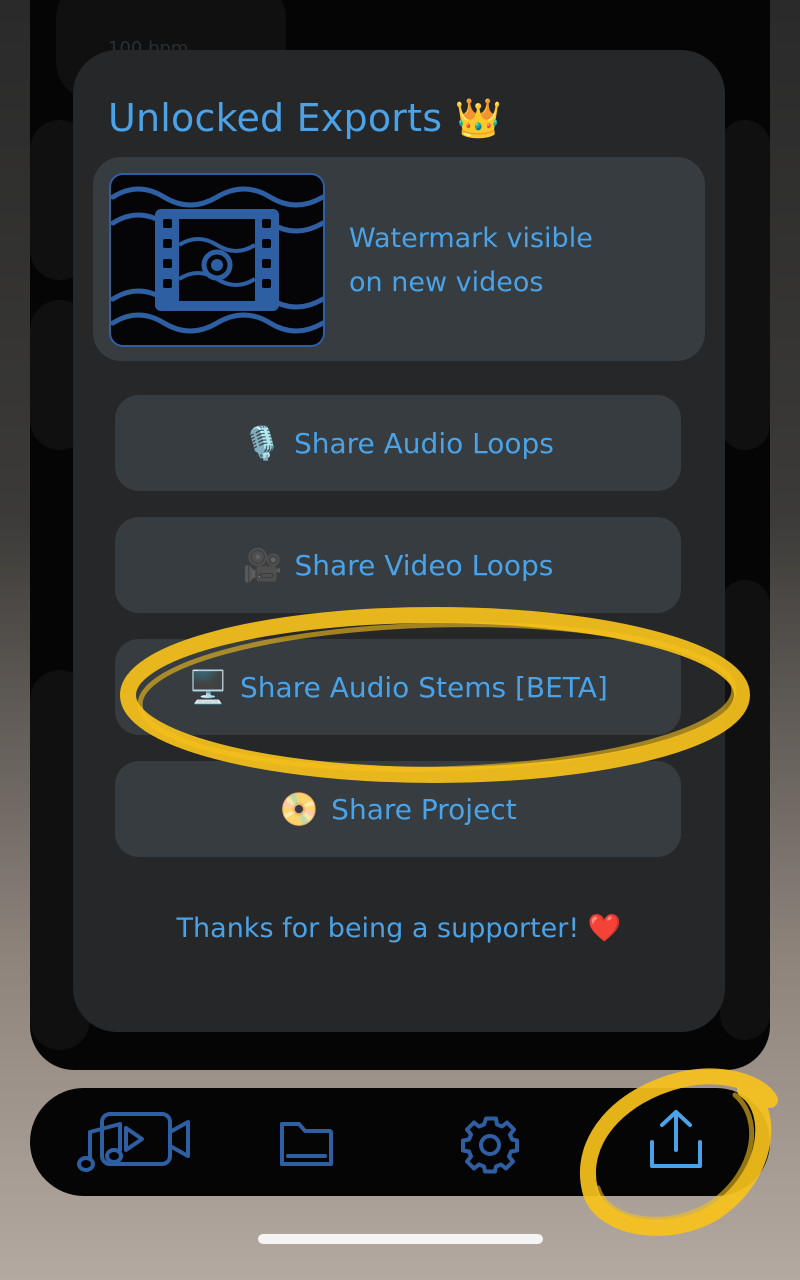 The image size is (800, 1280). I want to click on share-video-loops-button: 🎥 Share Video Loops, so click(398, 565).